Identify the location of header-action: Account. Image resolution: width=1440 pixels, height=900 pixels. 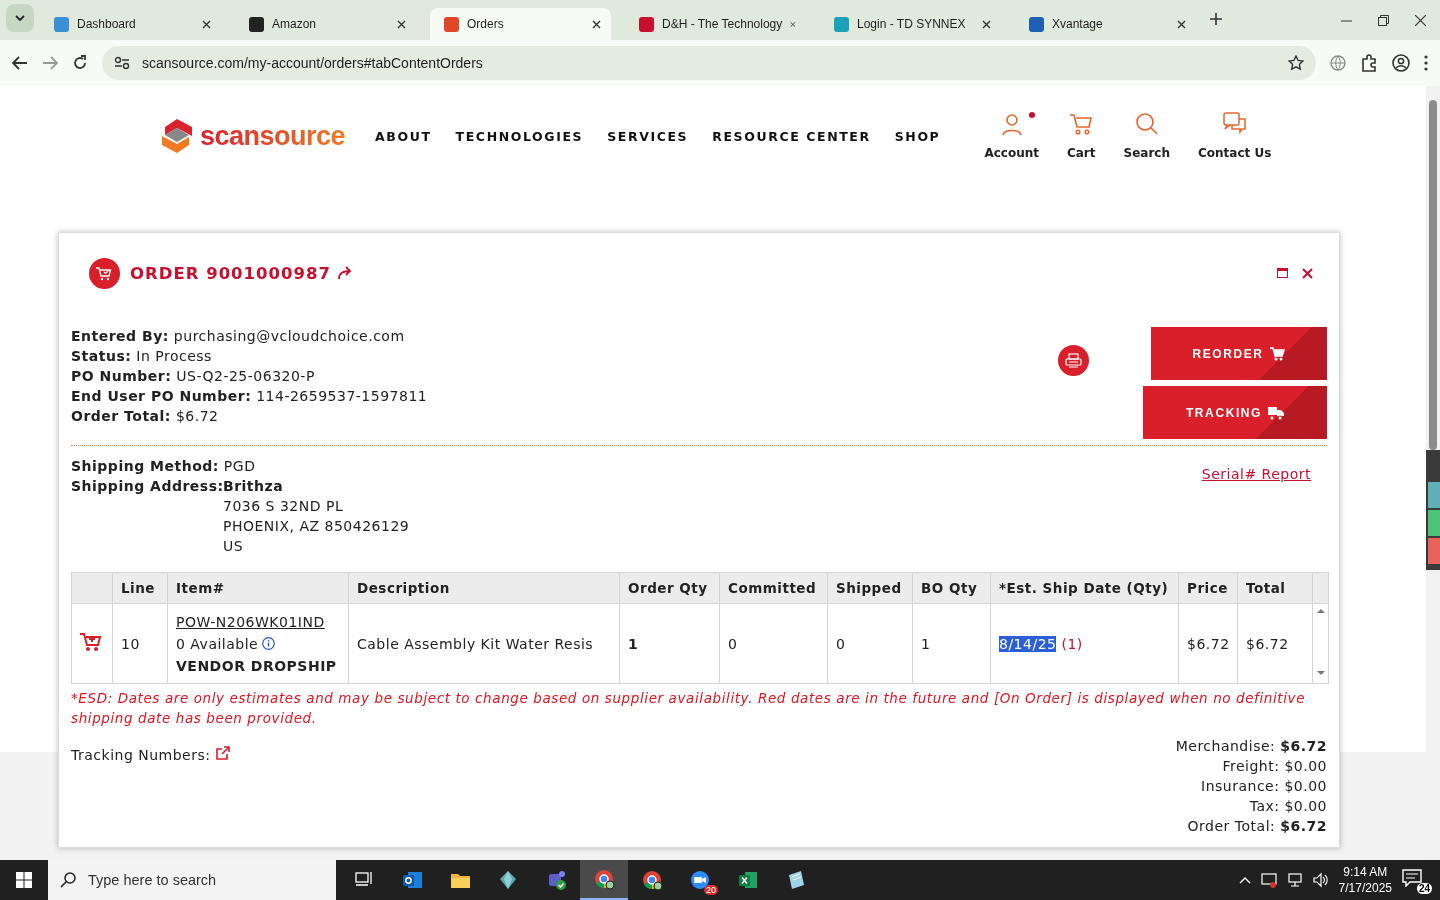
(1011, 136).